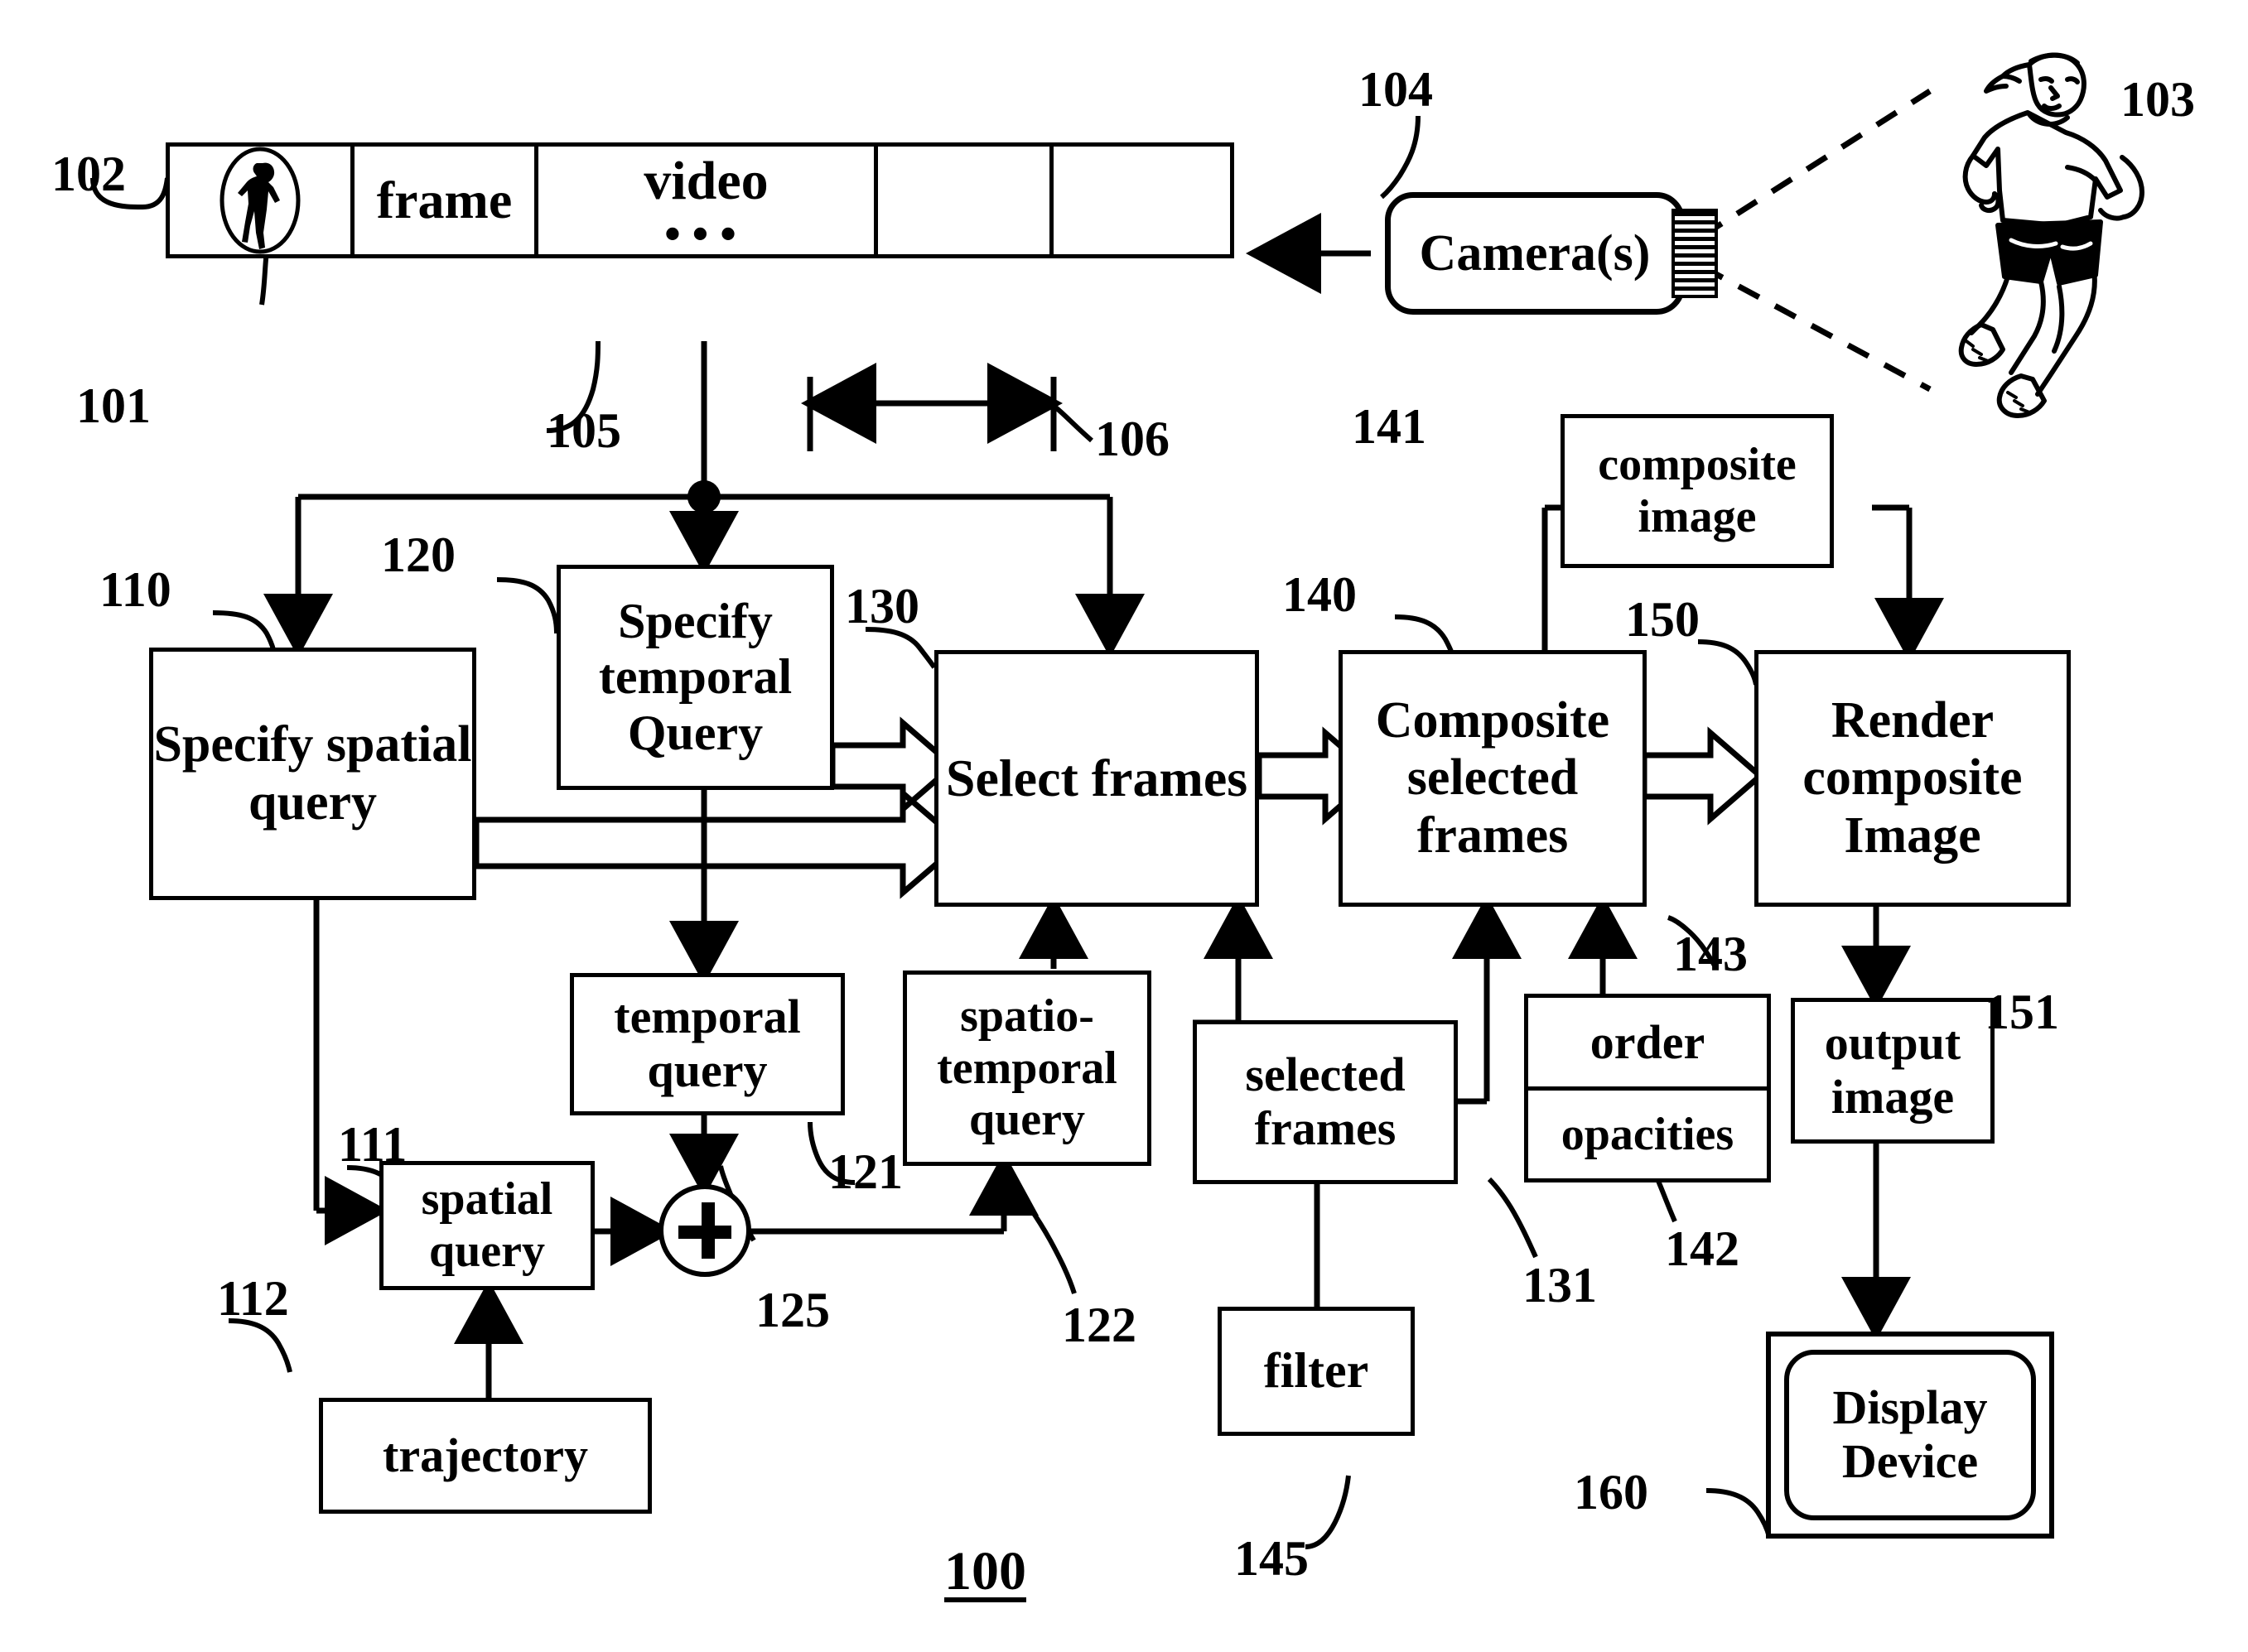 Image resolution: width=2248 pixels, height=1652 pixels. I want to click on specify-temporal-query-box: Specify temporal Query, so click(695, 677).